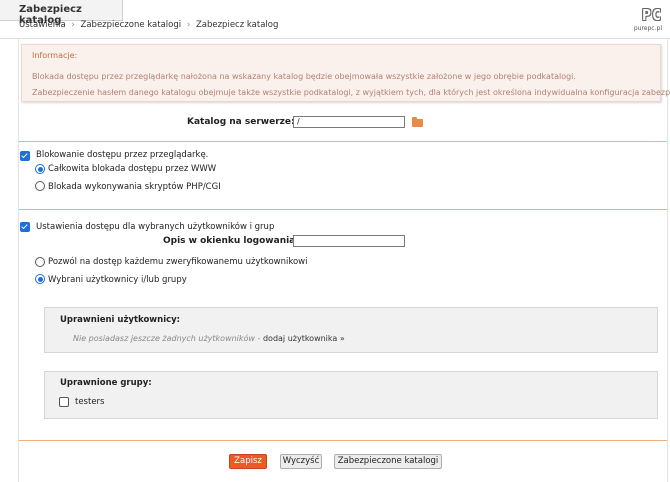 The height and width of the screenshot is (482, 670). What do you see at coordinates (55, 55) in the screenshot?
I see `info-title: Informacje:` at bounding box center [55, 55].